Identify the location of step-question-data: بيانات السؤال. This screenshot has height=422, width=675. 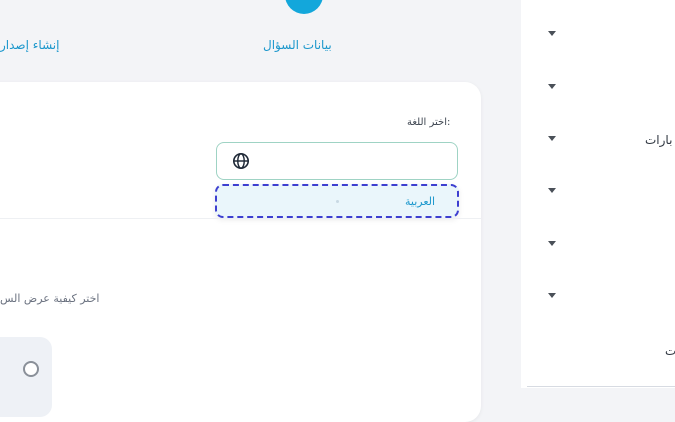
(297, 45).